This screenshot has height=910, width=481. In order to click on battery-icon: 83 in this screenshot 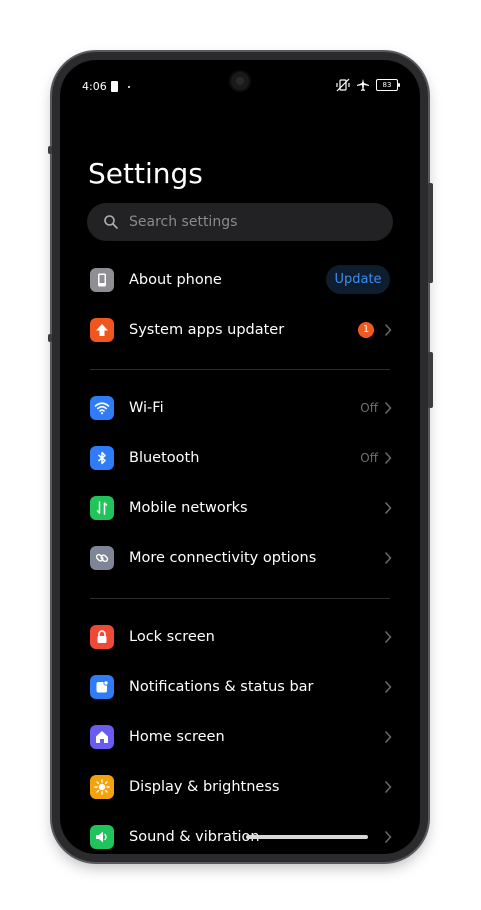, I will do `click(388, 85)`.